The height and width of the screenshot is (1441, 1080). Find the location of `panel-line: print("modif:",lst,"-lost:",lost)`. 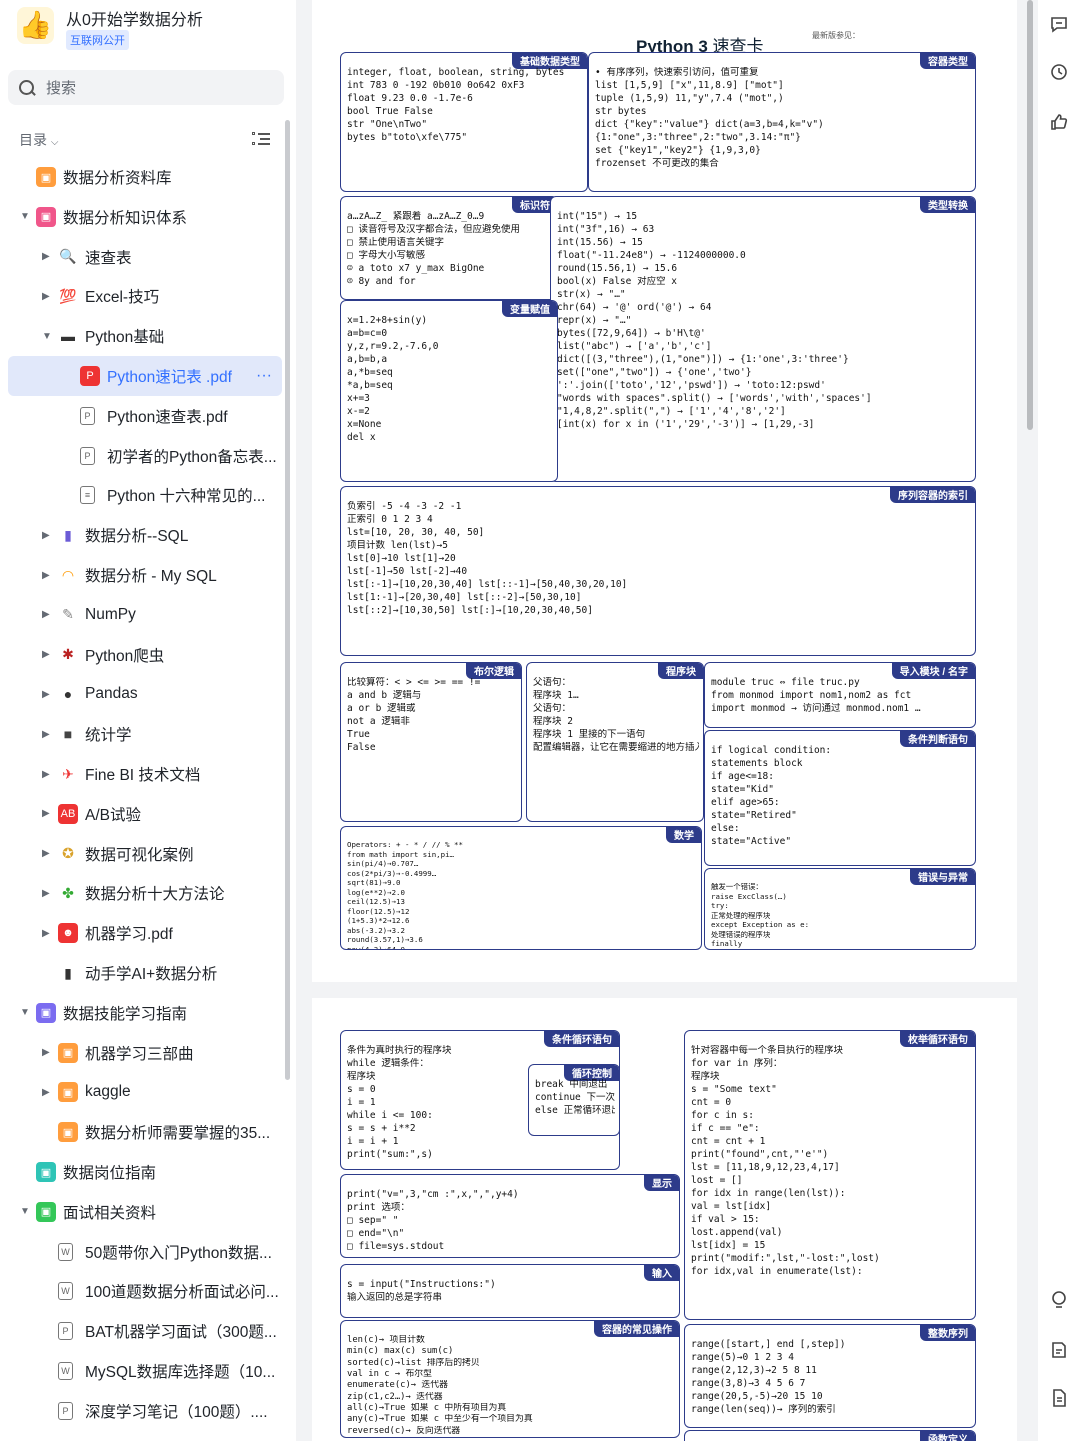

panel-line: print("modif:",lst,"-lost:",lost) is located at coordinates (785, 1258).